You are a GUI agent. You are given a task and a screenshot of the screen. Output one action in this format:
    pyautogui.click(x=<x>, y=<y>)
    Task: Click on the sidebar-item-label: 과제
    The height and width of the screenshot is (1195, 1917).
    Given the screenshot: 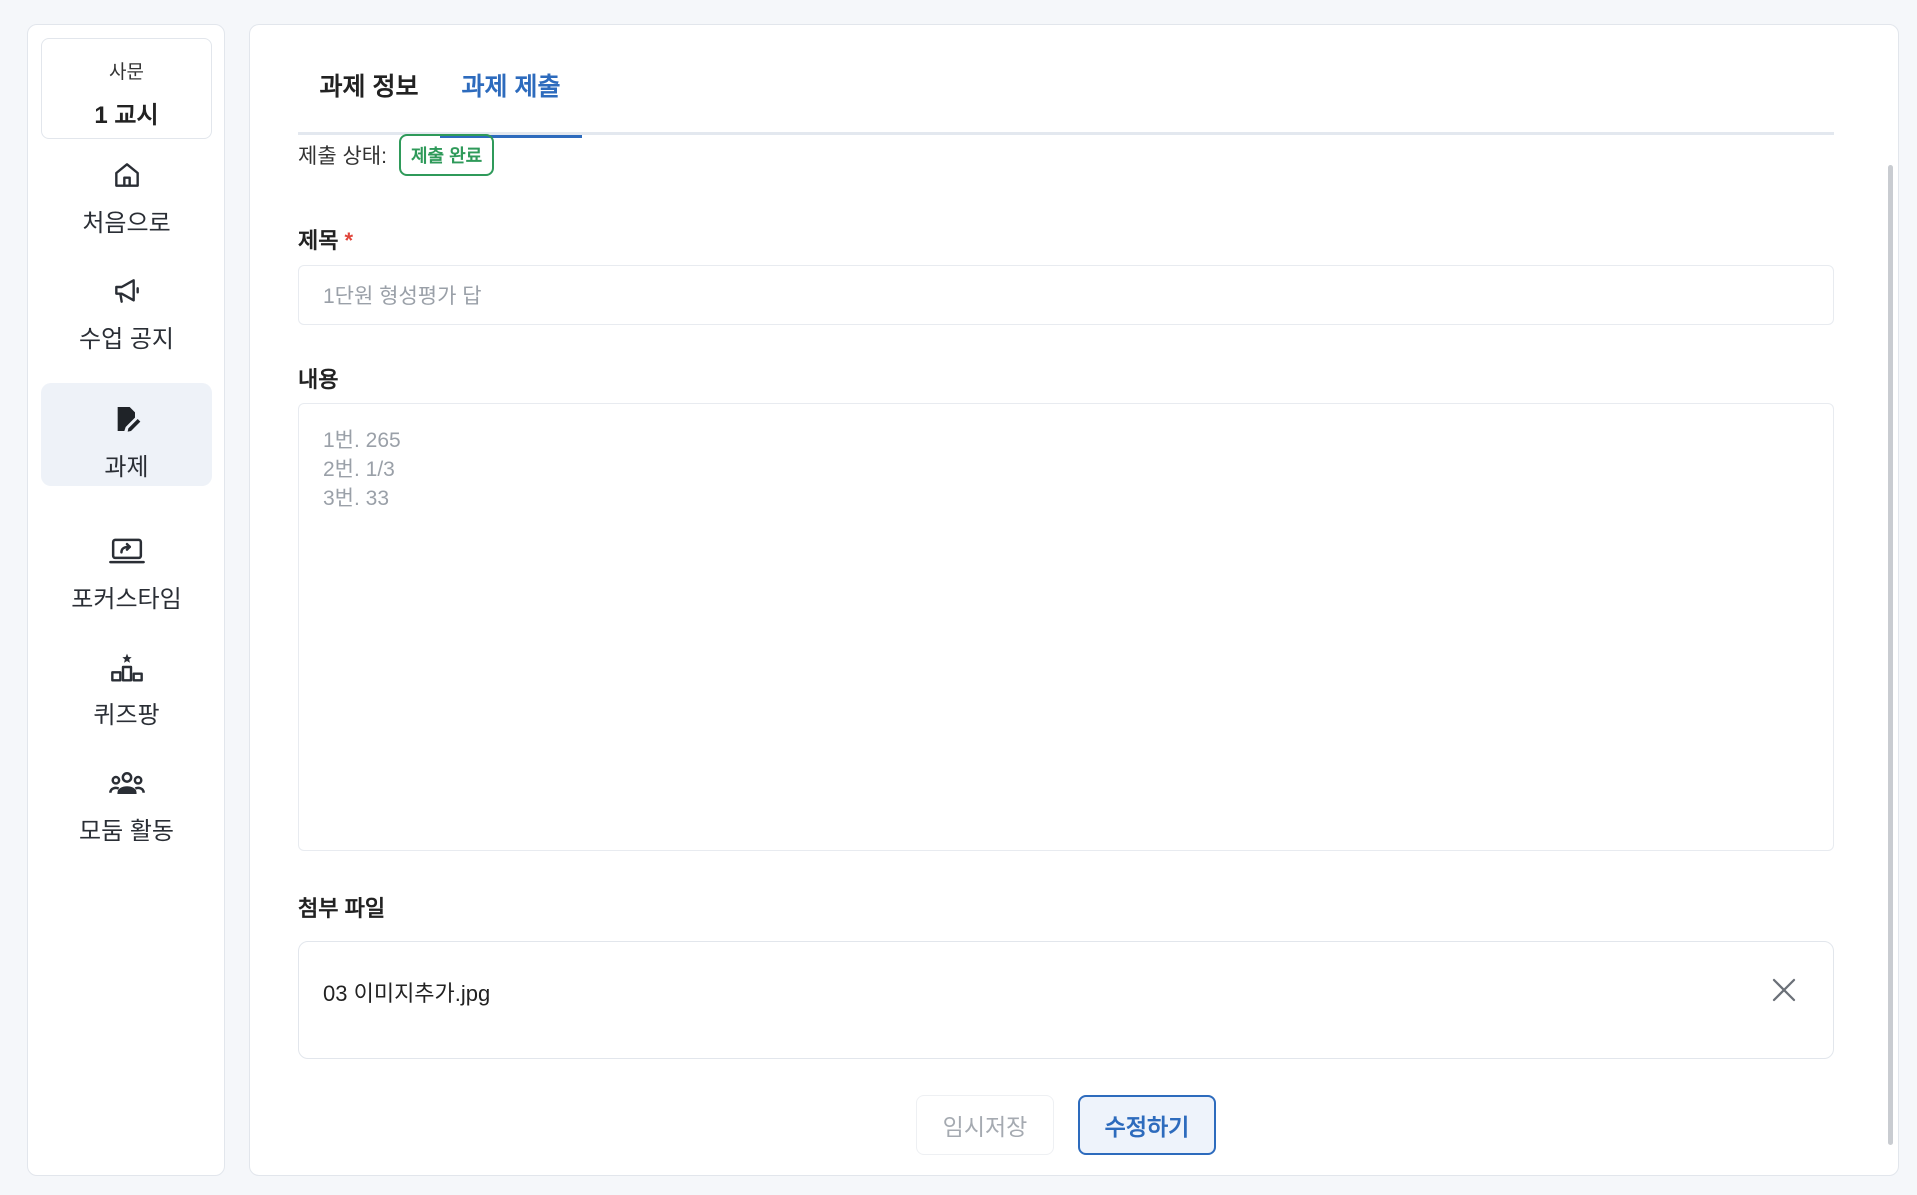 What is the action you would take?
    pyautogui.click(x=126, y=467)
    